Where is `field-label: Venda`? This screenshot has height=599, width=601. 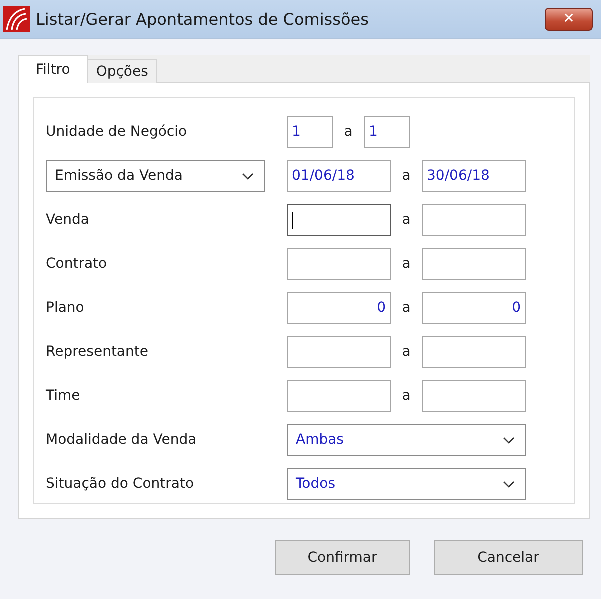
field-label: Venda is located at coordinates (68, 220).